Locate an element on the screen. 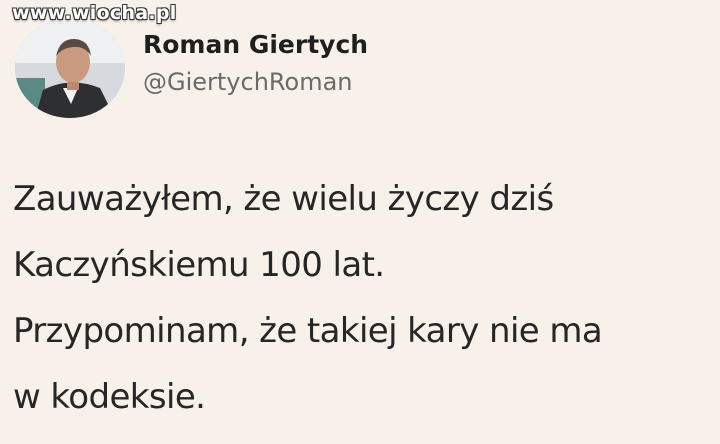  tweet-line: w kodeksie. is located at coordinates (109, 397).